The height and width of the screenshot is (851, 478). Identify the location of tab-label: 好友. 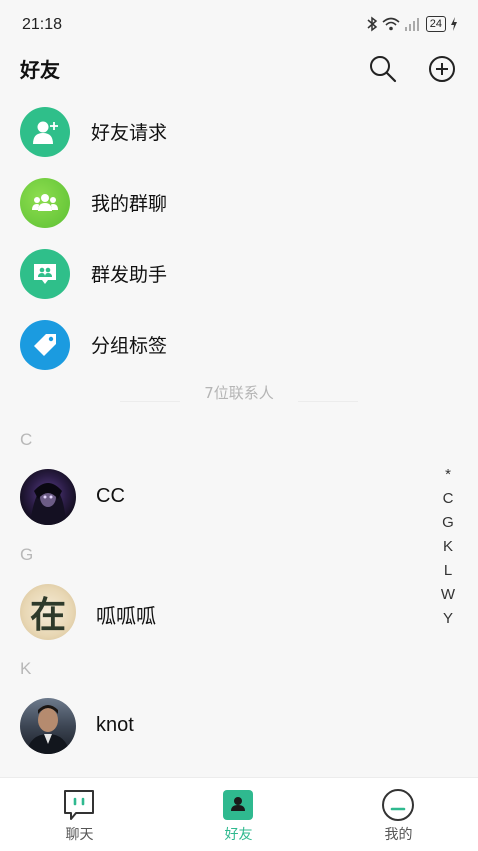
(238, 835).